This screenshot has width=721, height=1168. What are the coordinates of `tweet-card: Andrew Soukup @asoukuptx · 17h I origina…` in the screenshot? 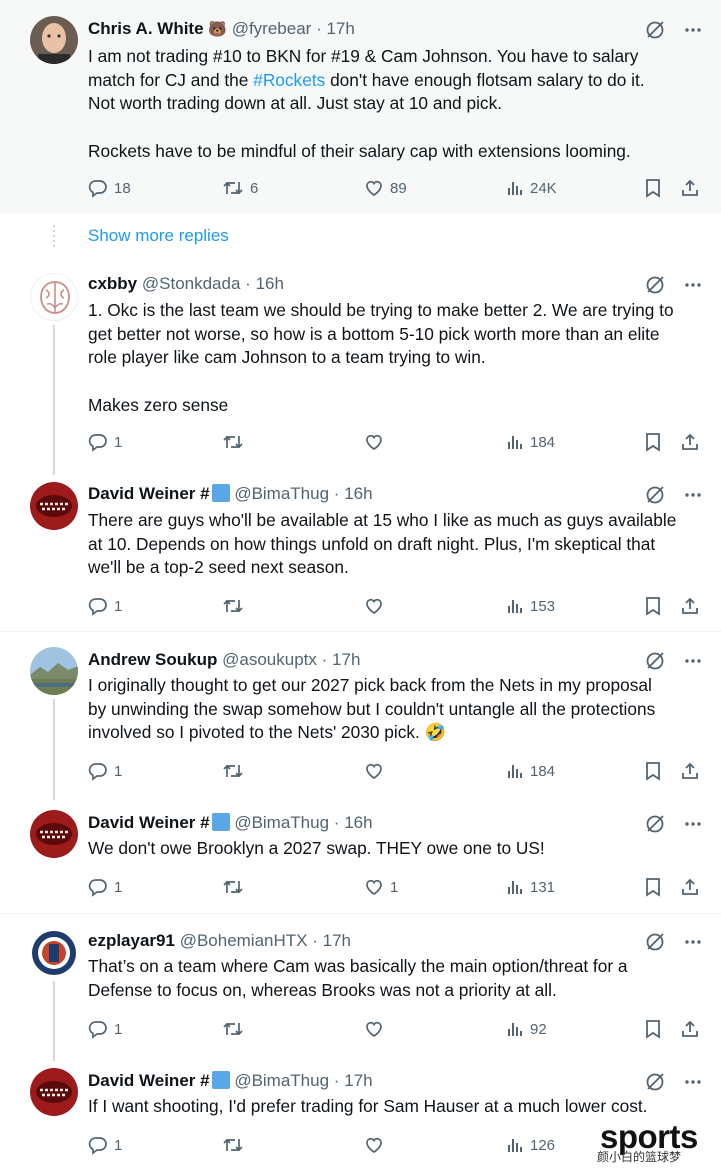 It's located at (360, 720).